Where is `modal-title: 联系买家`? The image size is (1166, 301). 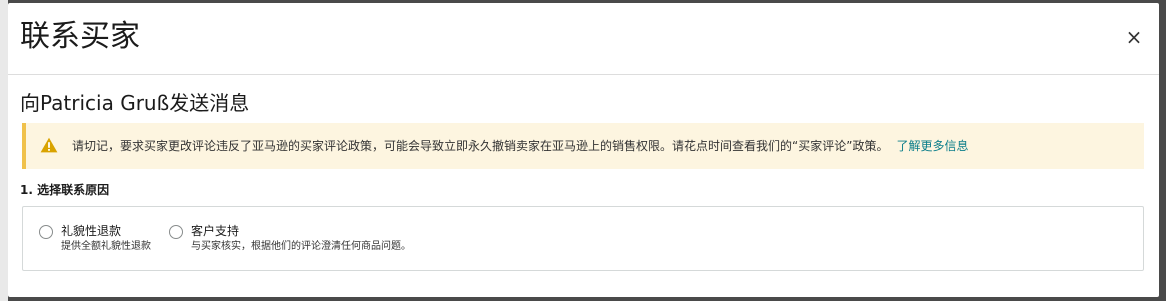 modal-title: 联系买家 is located at coordinates (80, 36).